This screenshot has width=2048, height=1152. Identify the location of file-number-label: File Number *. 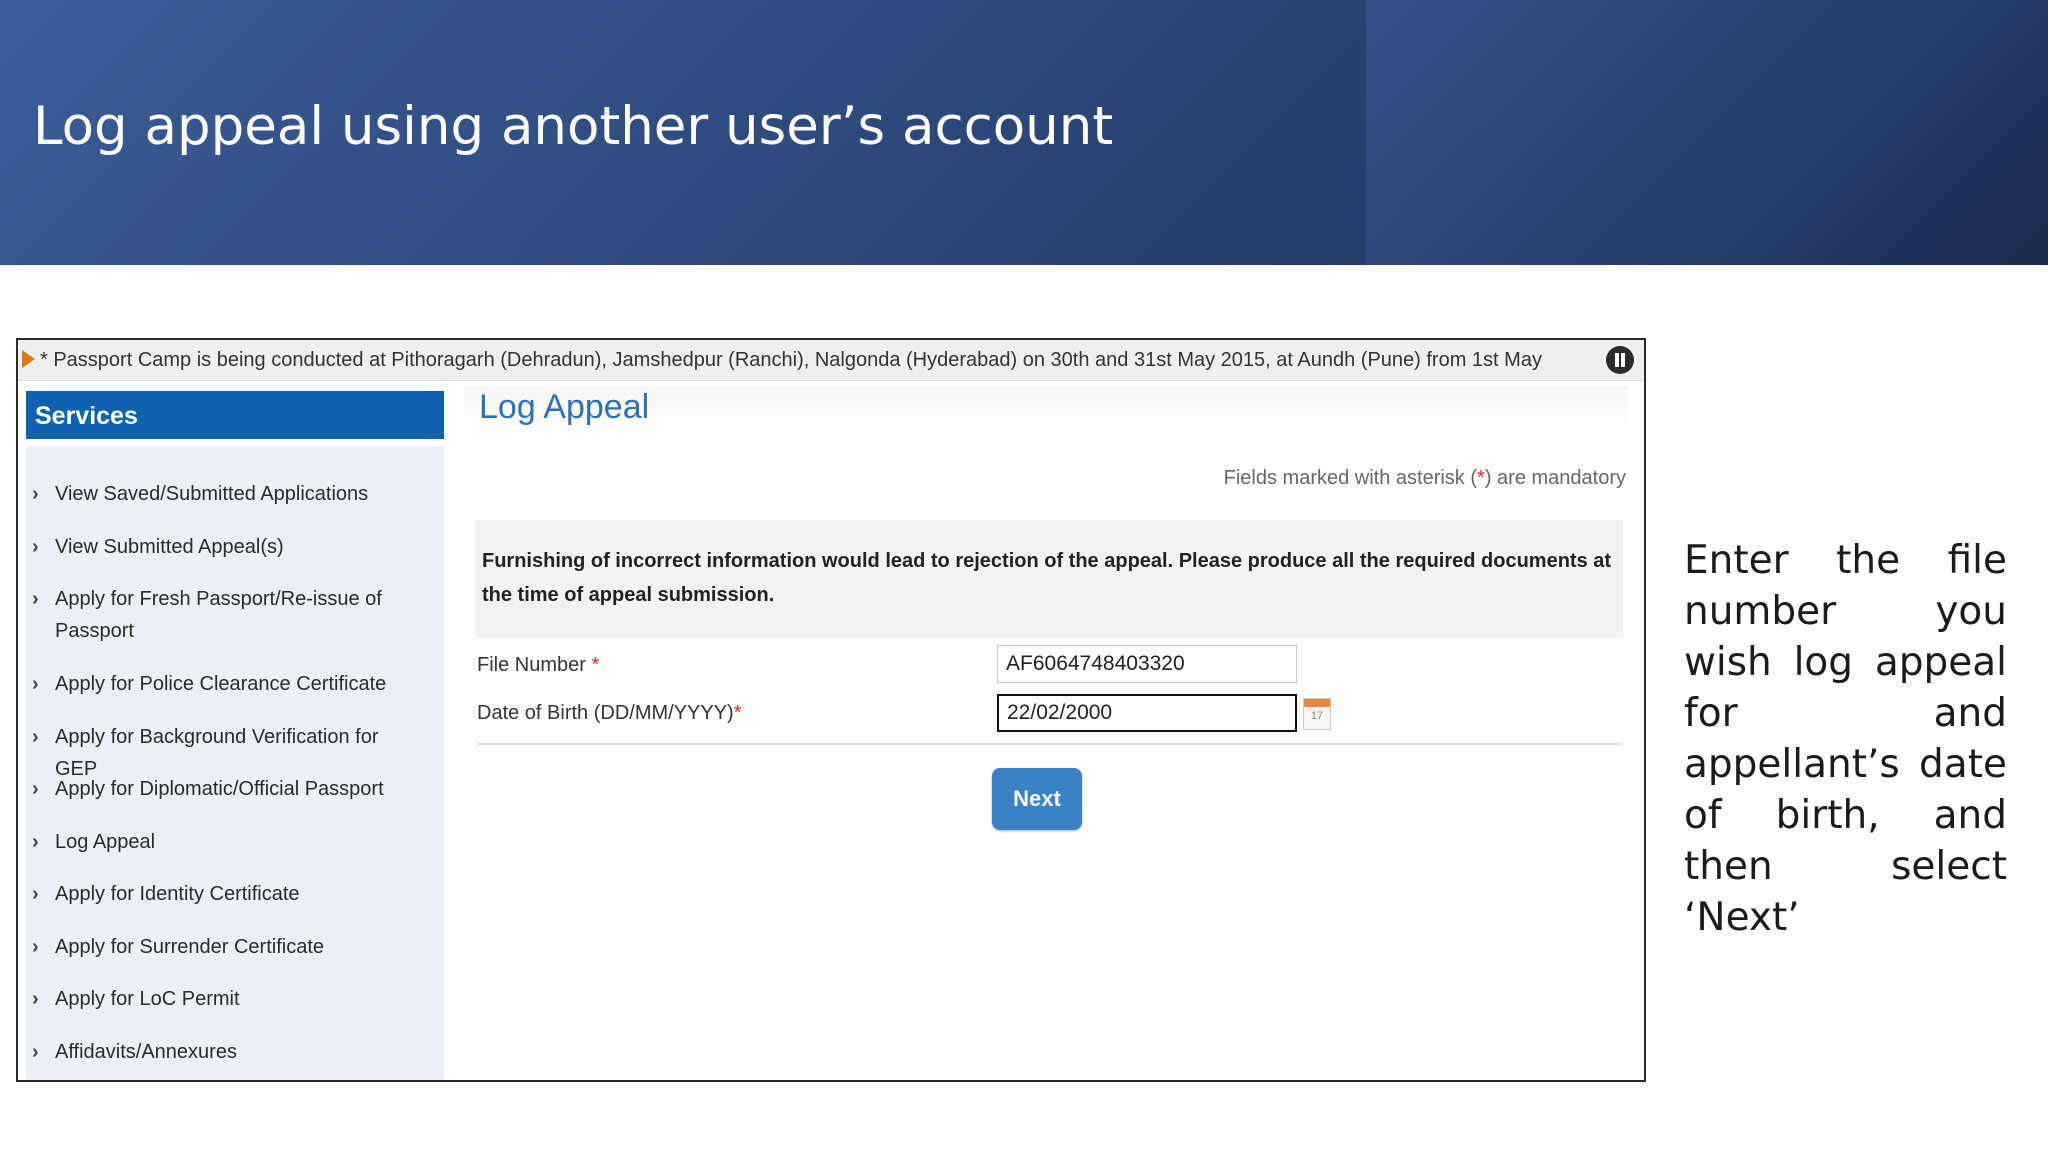
(538, 665).